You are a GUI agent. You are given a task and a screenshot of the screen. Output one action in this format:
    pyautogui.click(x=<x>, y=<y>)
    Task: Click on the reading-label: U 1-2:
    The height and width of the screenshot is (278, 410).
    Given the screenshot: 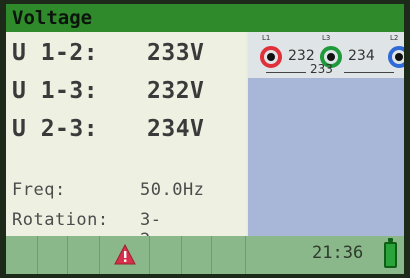 What is the action you would take?
    pyautogui.click(x=55, y=53)
    